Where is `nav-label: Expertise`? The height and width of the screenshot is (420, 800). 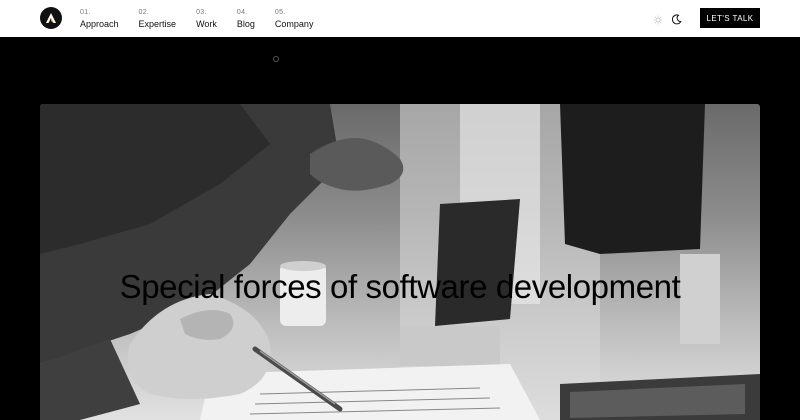 nav-label: Expertise is located at coordinates (157, 24).